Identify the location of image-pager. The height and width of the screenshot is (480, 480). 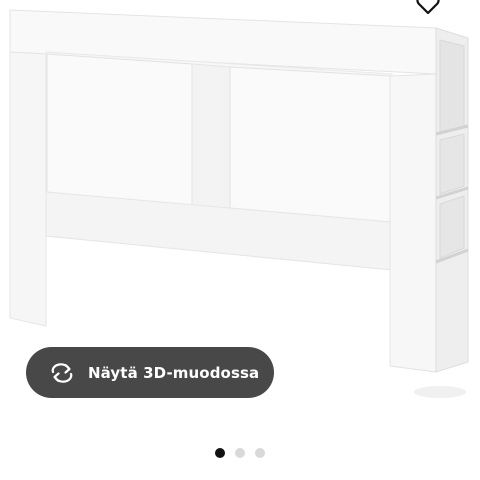
(240, 453).